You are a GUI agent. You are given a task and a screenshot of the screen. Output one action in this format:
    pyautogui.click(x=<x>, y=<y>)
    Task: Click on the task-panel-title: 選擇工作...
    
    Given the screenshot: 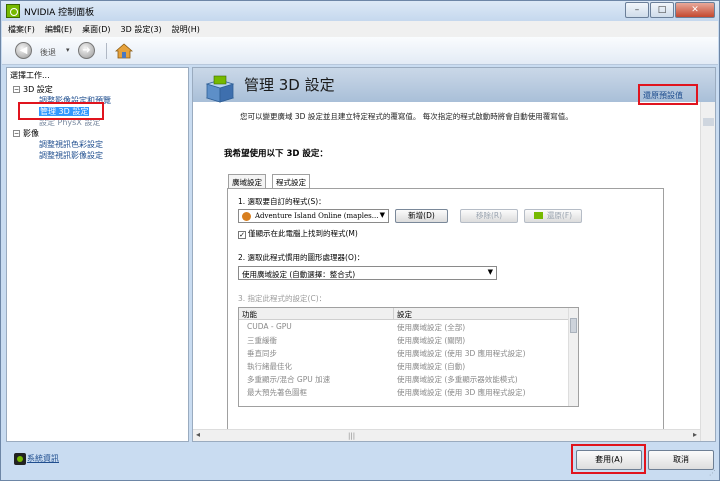 What is the action you would take?
    pyautogui.click(x=30, y=75)
    